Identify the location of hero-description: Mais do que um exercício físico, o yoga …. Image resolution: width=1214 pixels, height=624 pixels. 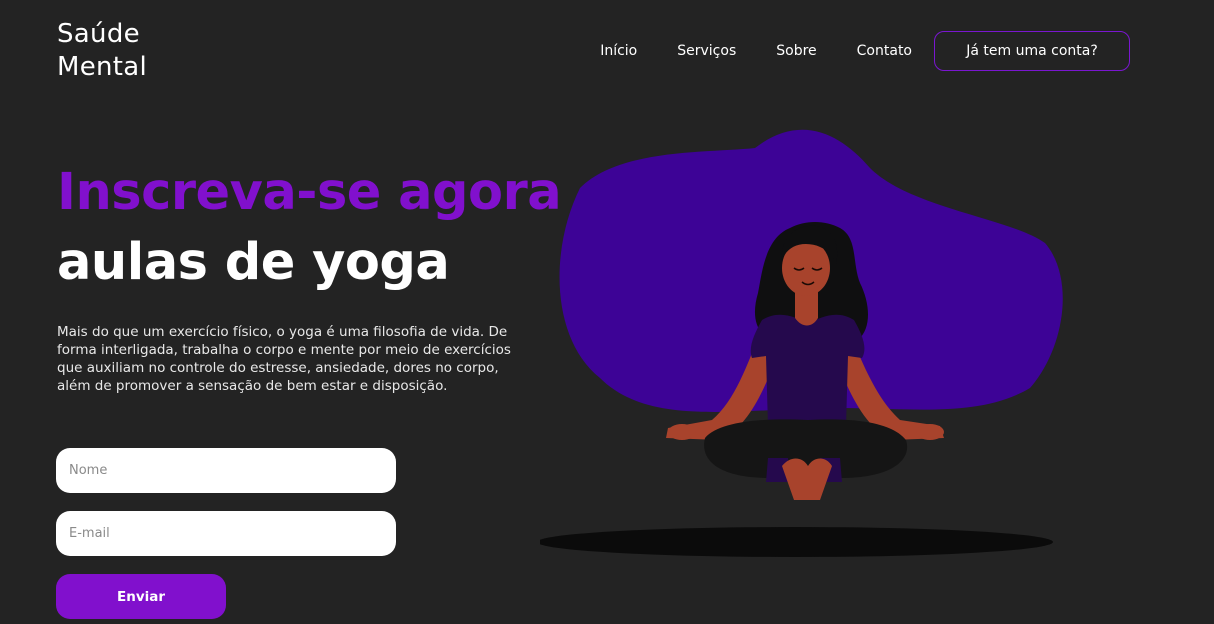
(284, 359).